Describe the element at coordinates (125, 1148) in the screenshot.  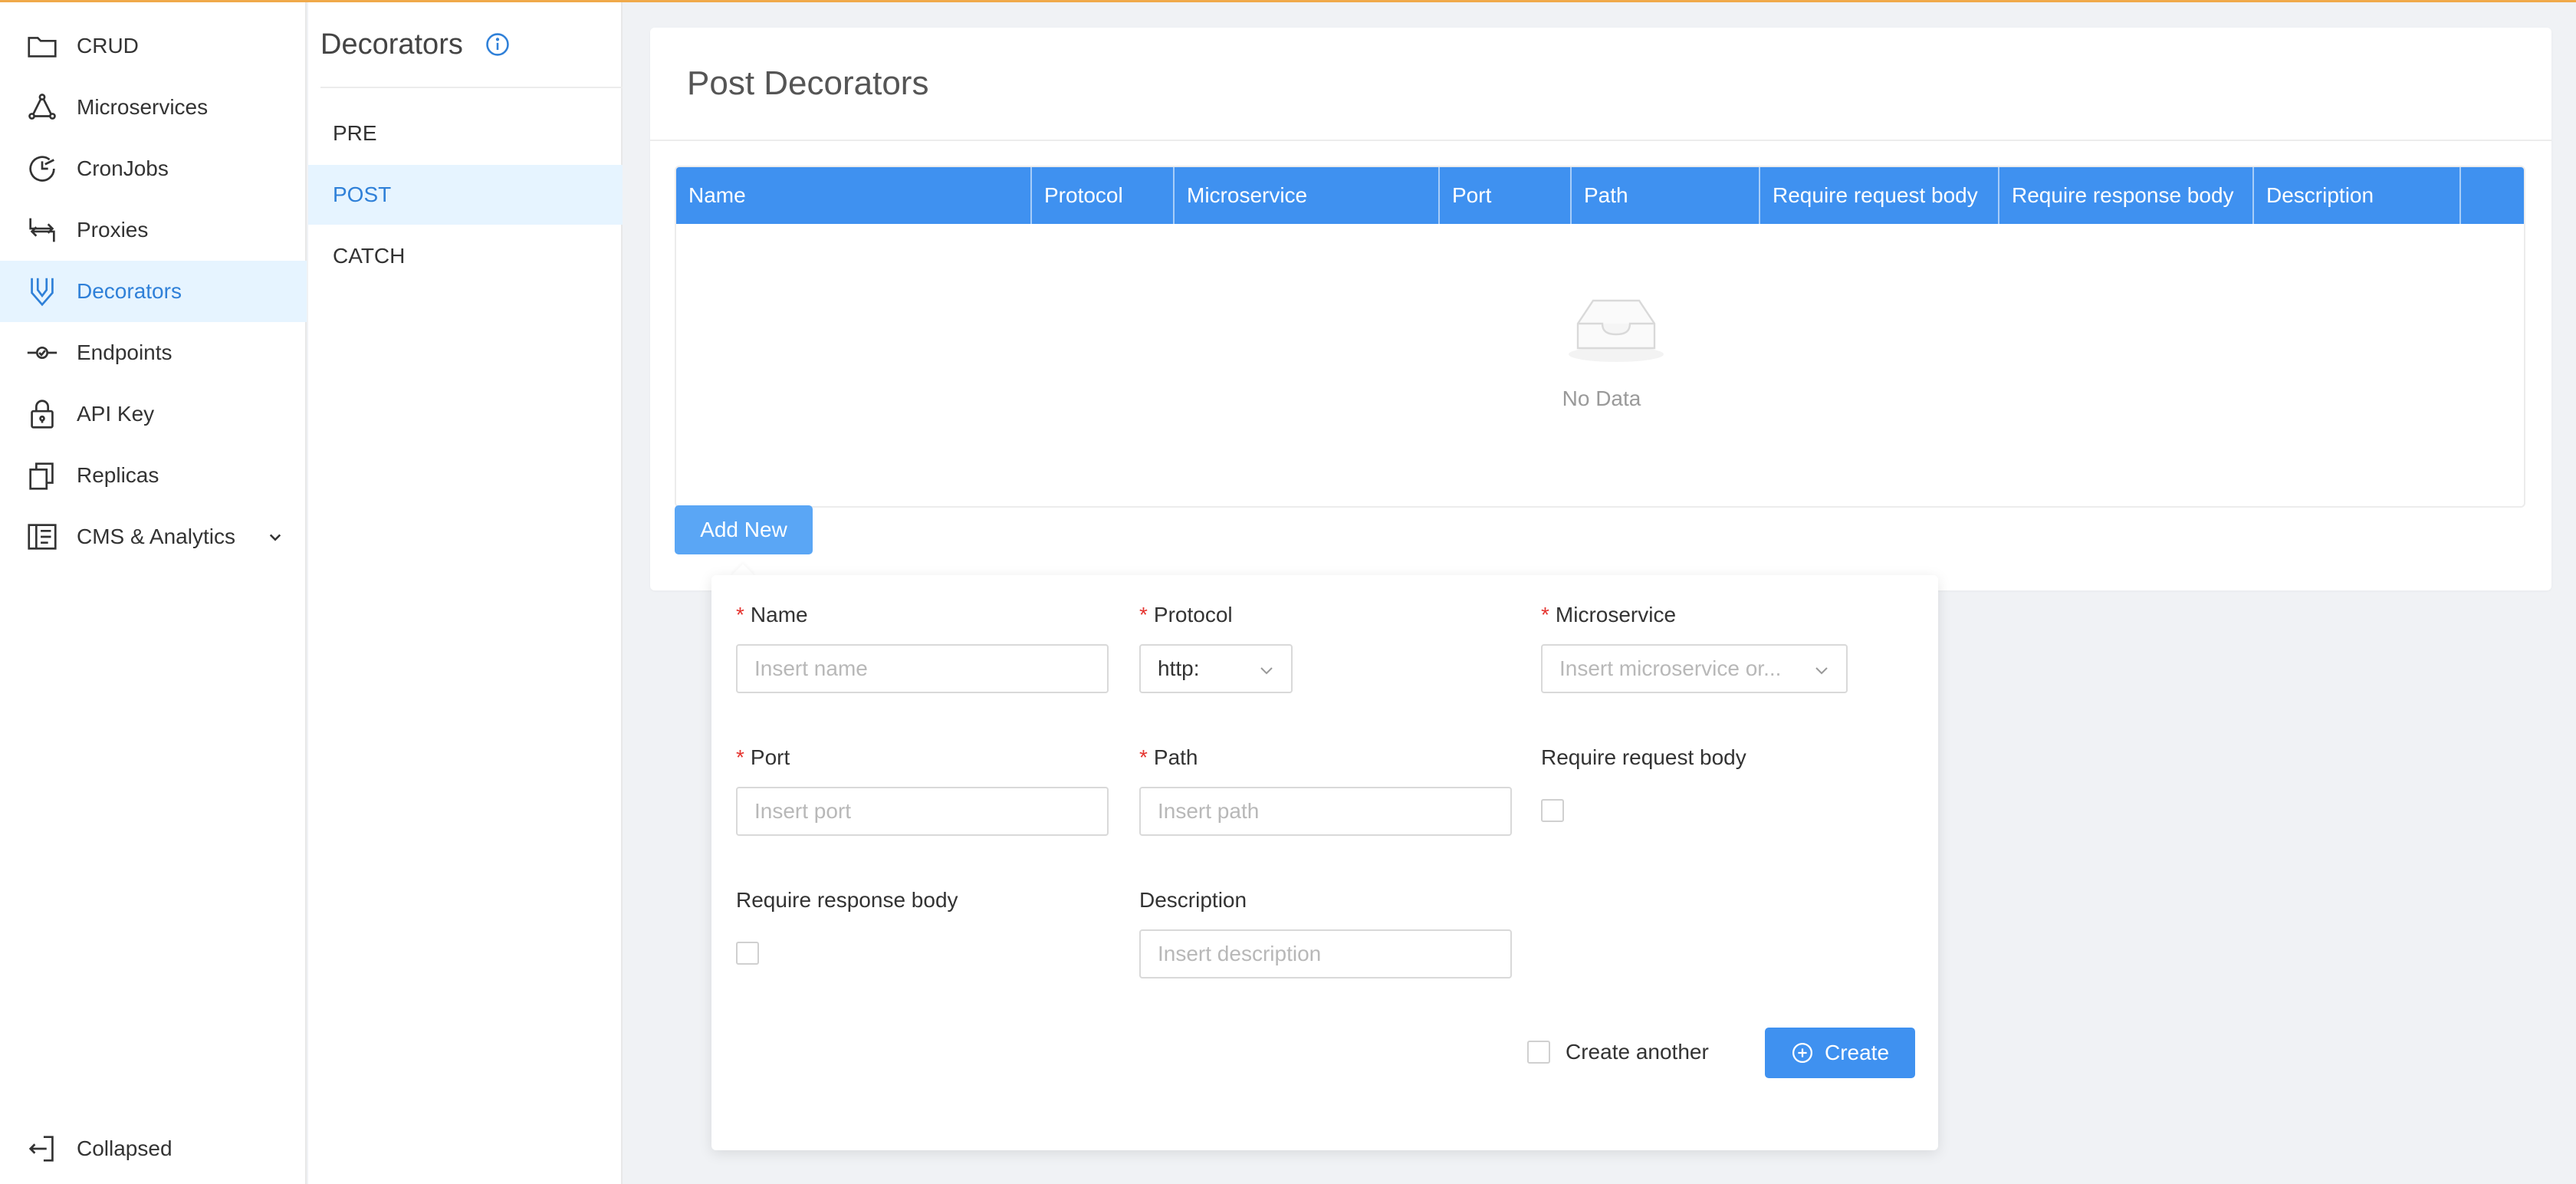
I see `sidebar-collapse-label: Collapsed` at that location.